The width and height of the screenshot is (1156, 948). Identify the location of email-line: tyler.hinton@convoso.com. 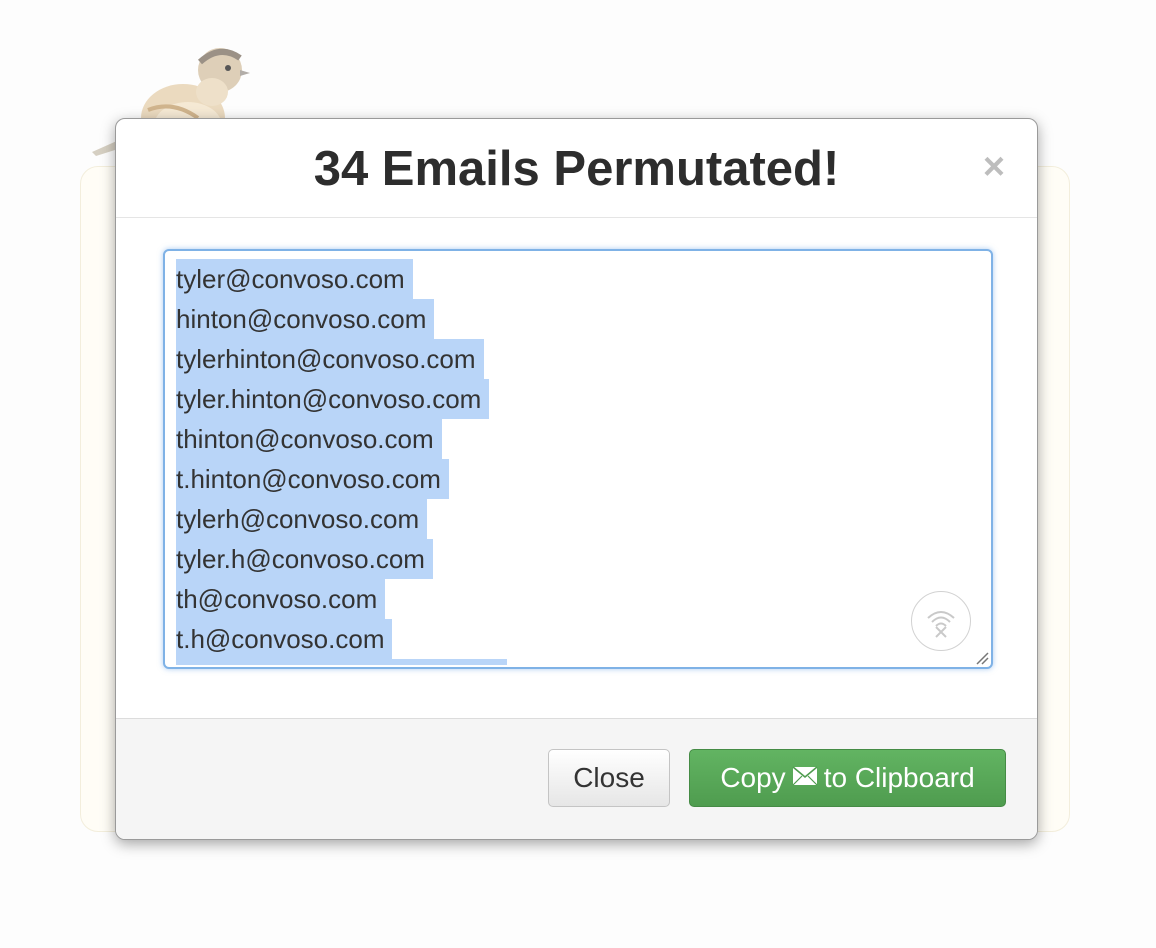
(341, 399).